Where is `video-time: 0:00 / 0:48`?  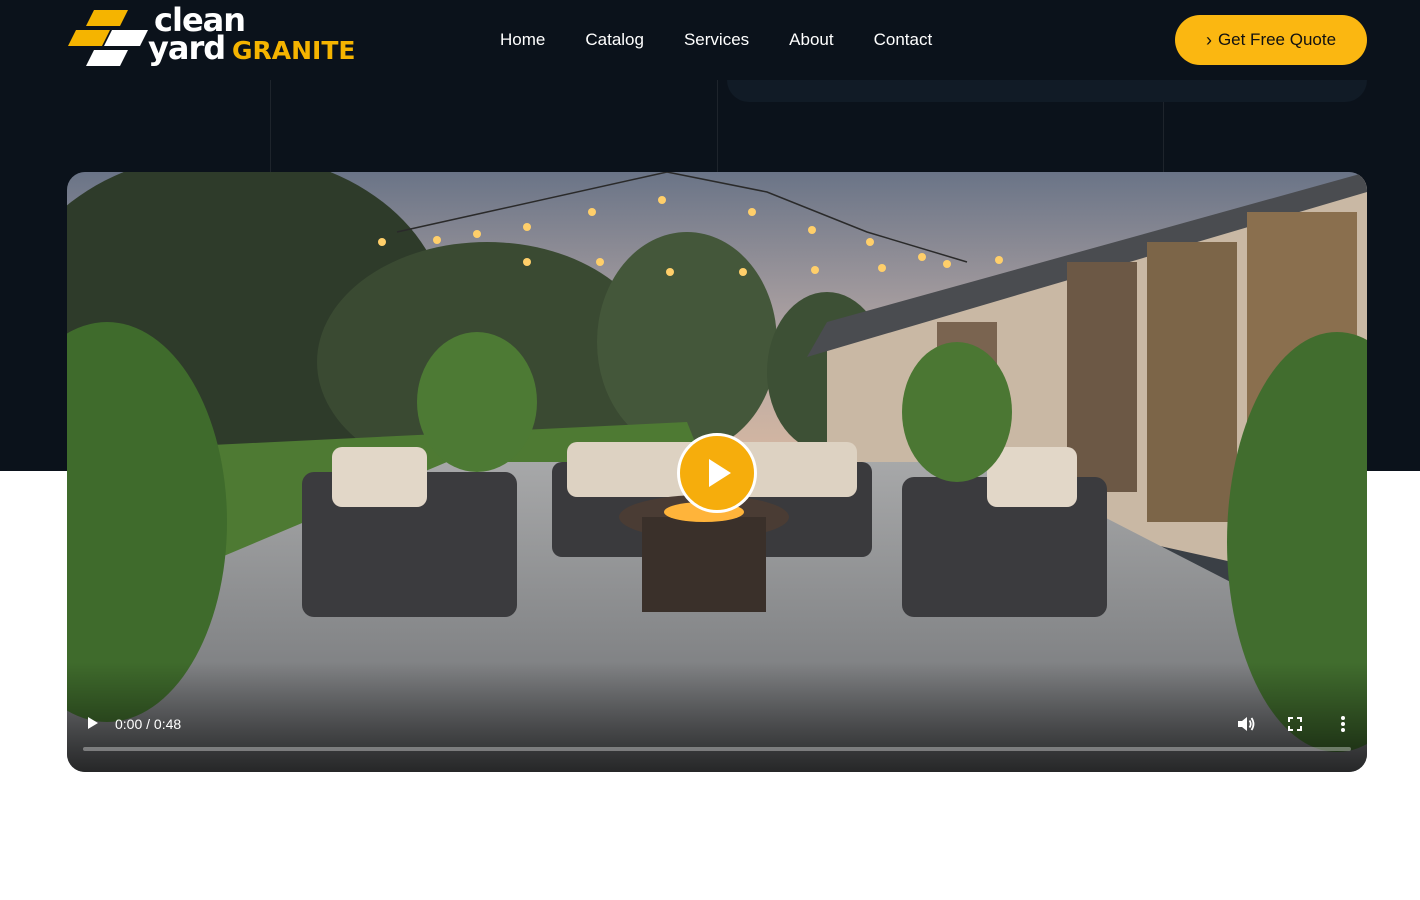
video-time: 0:00 / 0:48 is located at coordinates (148, 724).